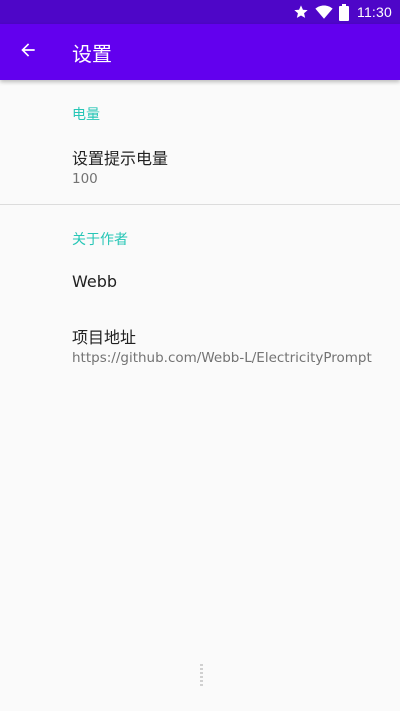 This screenshot has height=711, width=400. I want to click on status-bar: 11:30, so click(200, 12).